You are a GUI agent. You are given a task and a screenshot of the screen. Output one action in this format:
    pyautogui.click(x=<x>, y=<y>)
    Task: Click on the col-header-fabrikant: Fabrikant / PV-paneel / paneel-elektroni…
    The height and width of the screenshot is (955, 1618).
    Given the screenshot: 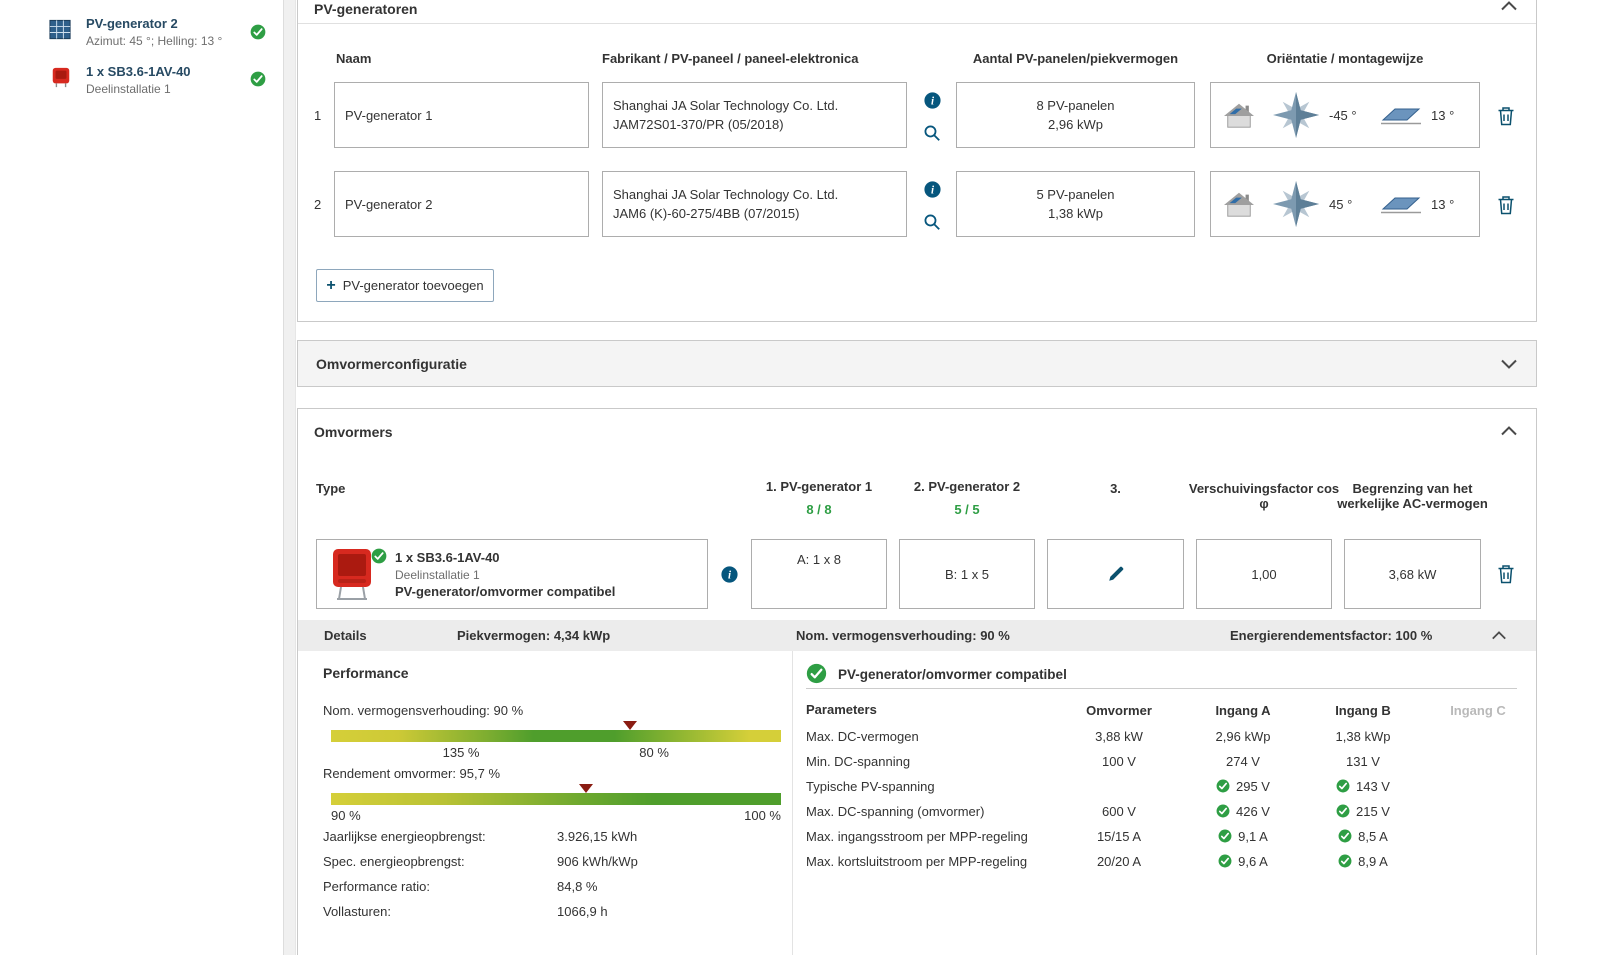 What is the action you would take?
    pyautogui.click(x=730, y=58)
    